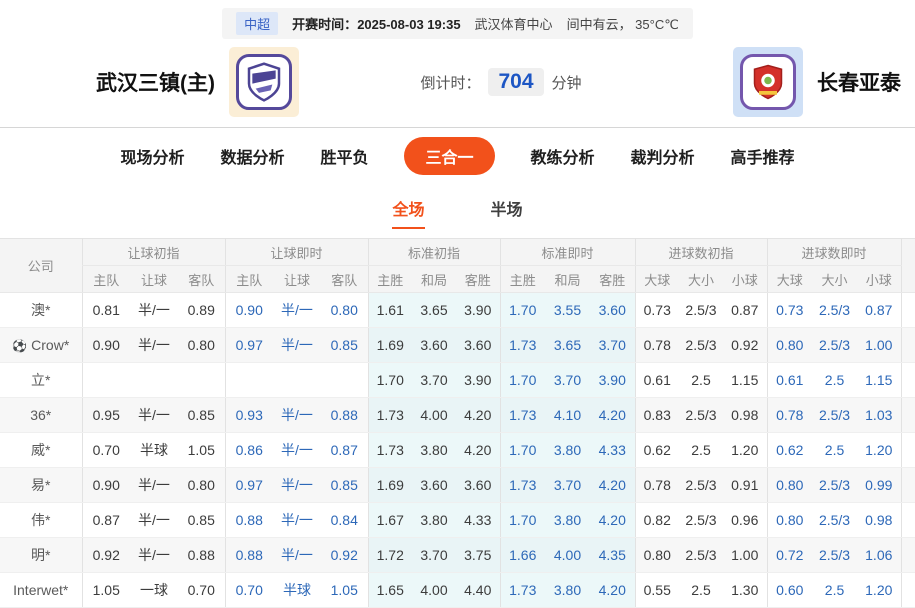 The image size is (915, 608). What do you see at coordinates (105, 520) in the screenshot?
I see `odds-cell: 0.87` at bounding box center [105, 520].